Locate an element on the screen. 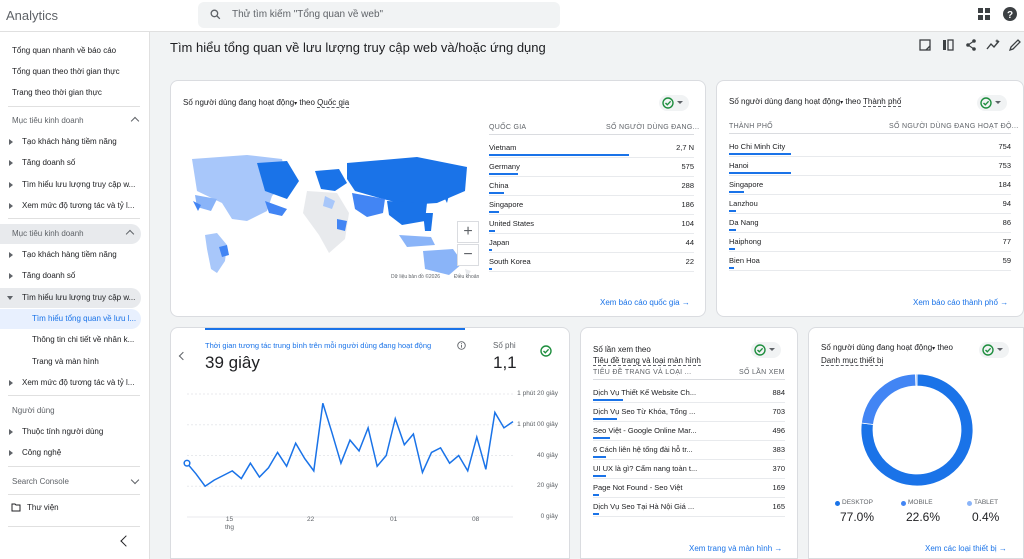 The width and height of the screenshot is (1024, 559). table-row: 6 Cách liên hệ tổng đài hỗ tr... 383 is located at coordinates (689, 450).